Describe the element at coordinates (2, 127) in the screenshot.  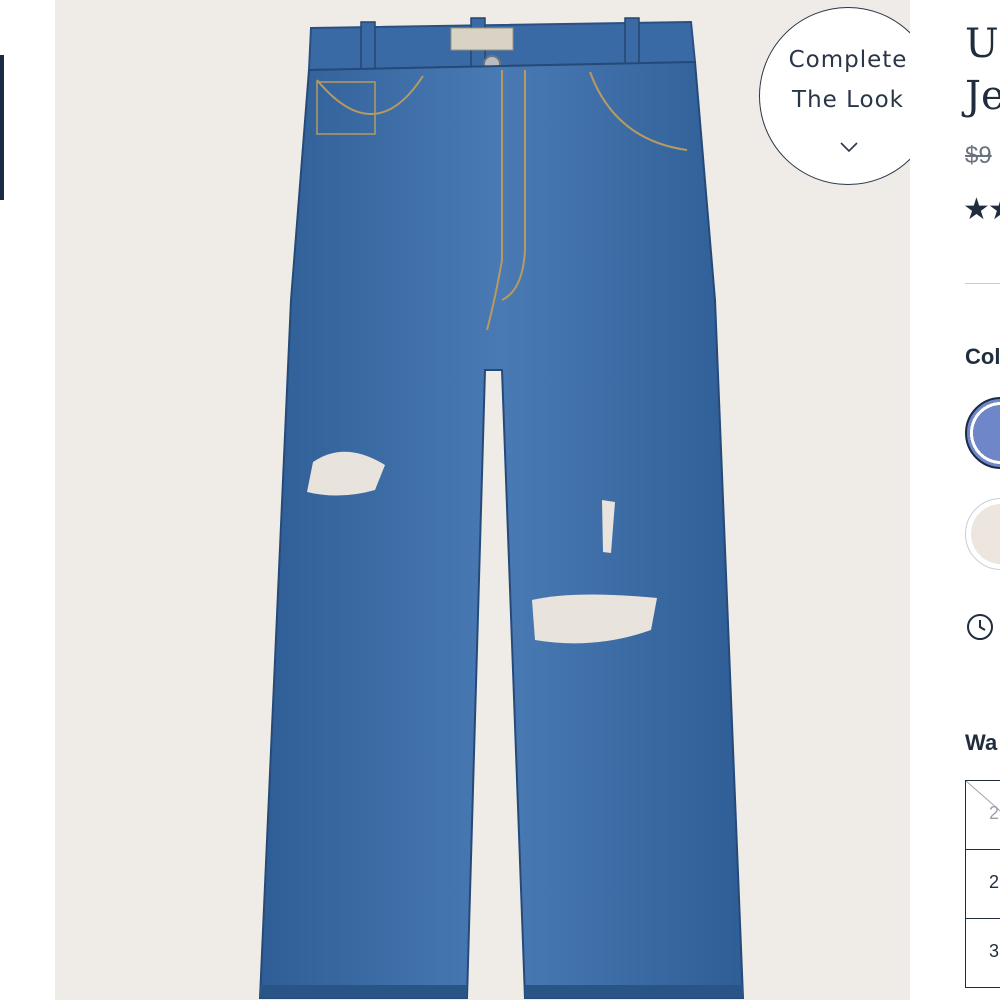
I see `active-thumbnail-indicator` at that location.